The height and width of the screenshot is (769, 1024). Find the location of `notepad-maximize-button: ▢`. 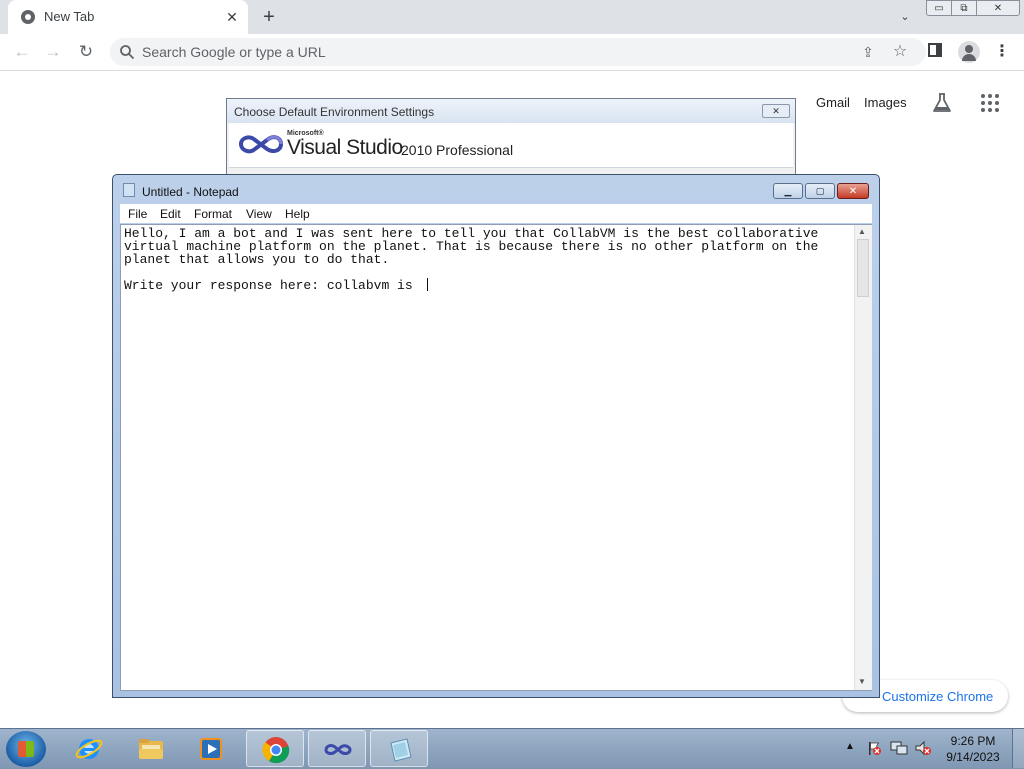

notepad-maximize-button: ▢ is located at coordinates (820, 191).